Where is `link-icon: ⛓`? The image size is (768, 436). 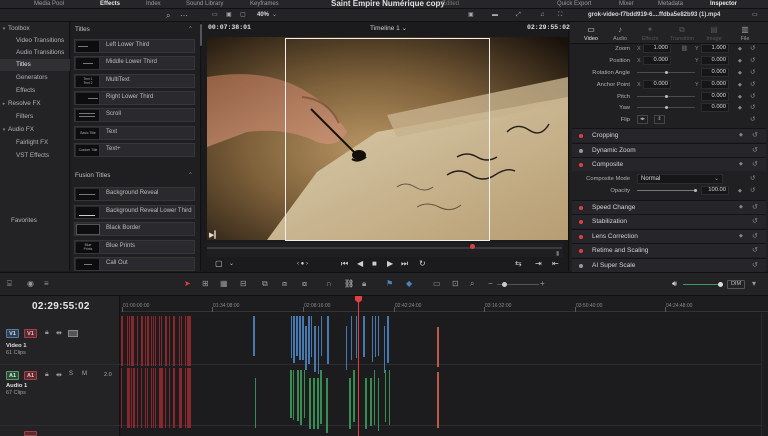
link-icon: ⛓ is located at coordinates (684, 49).